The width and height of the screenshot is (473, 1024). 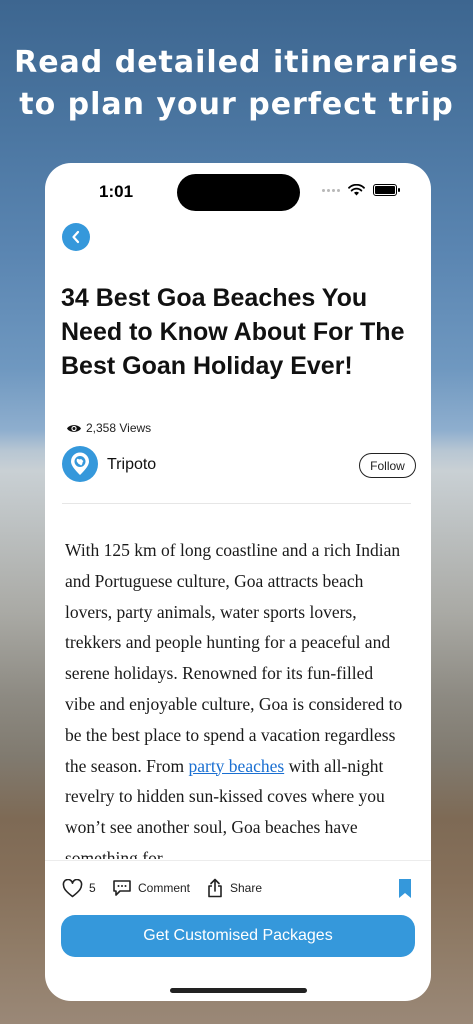 What do you see at coordinates (131, 465) in the screenshot?
I see `author-name: Tripoto` at bounding box center [131, 465].